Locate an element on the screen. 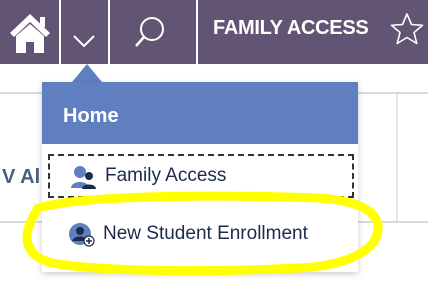 This screenshot has height=283, width=428. home-menu-button is located at coordinates (84, 32).